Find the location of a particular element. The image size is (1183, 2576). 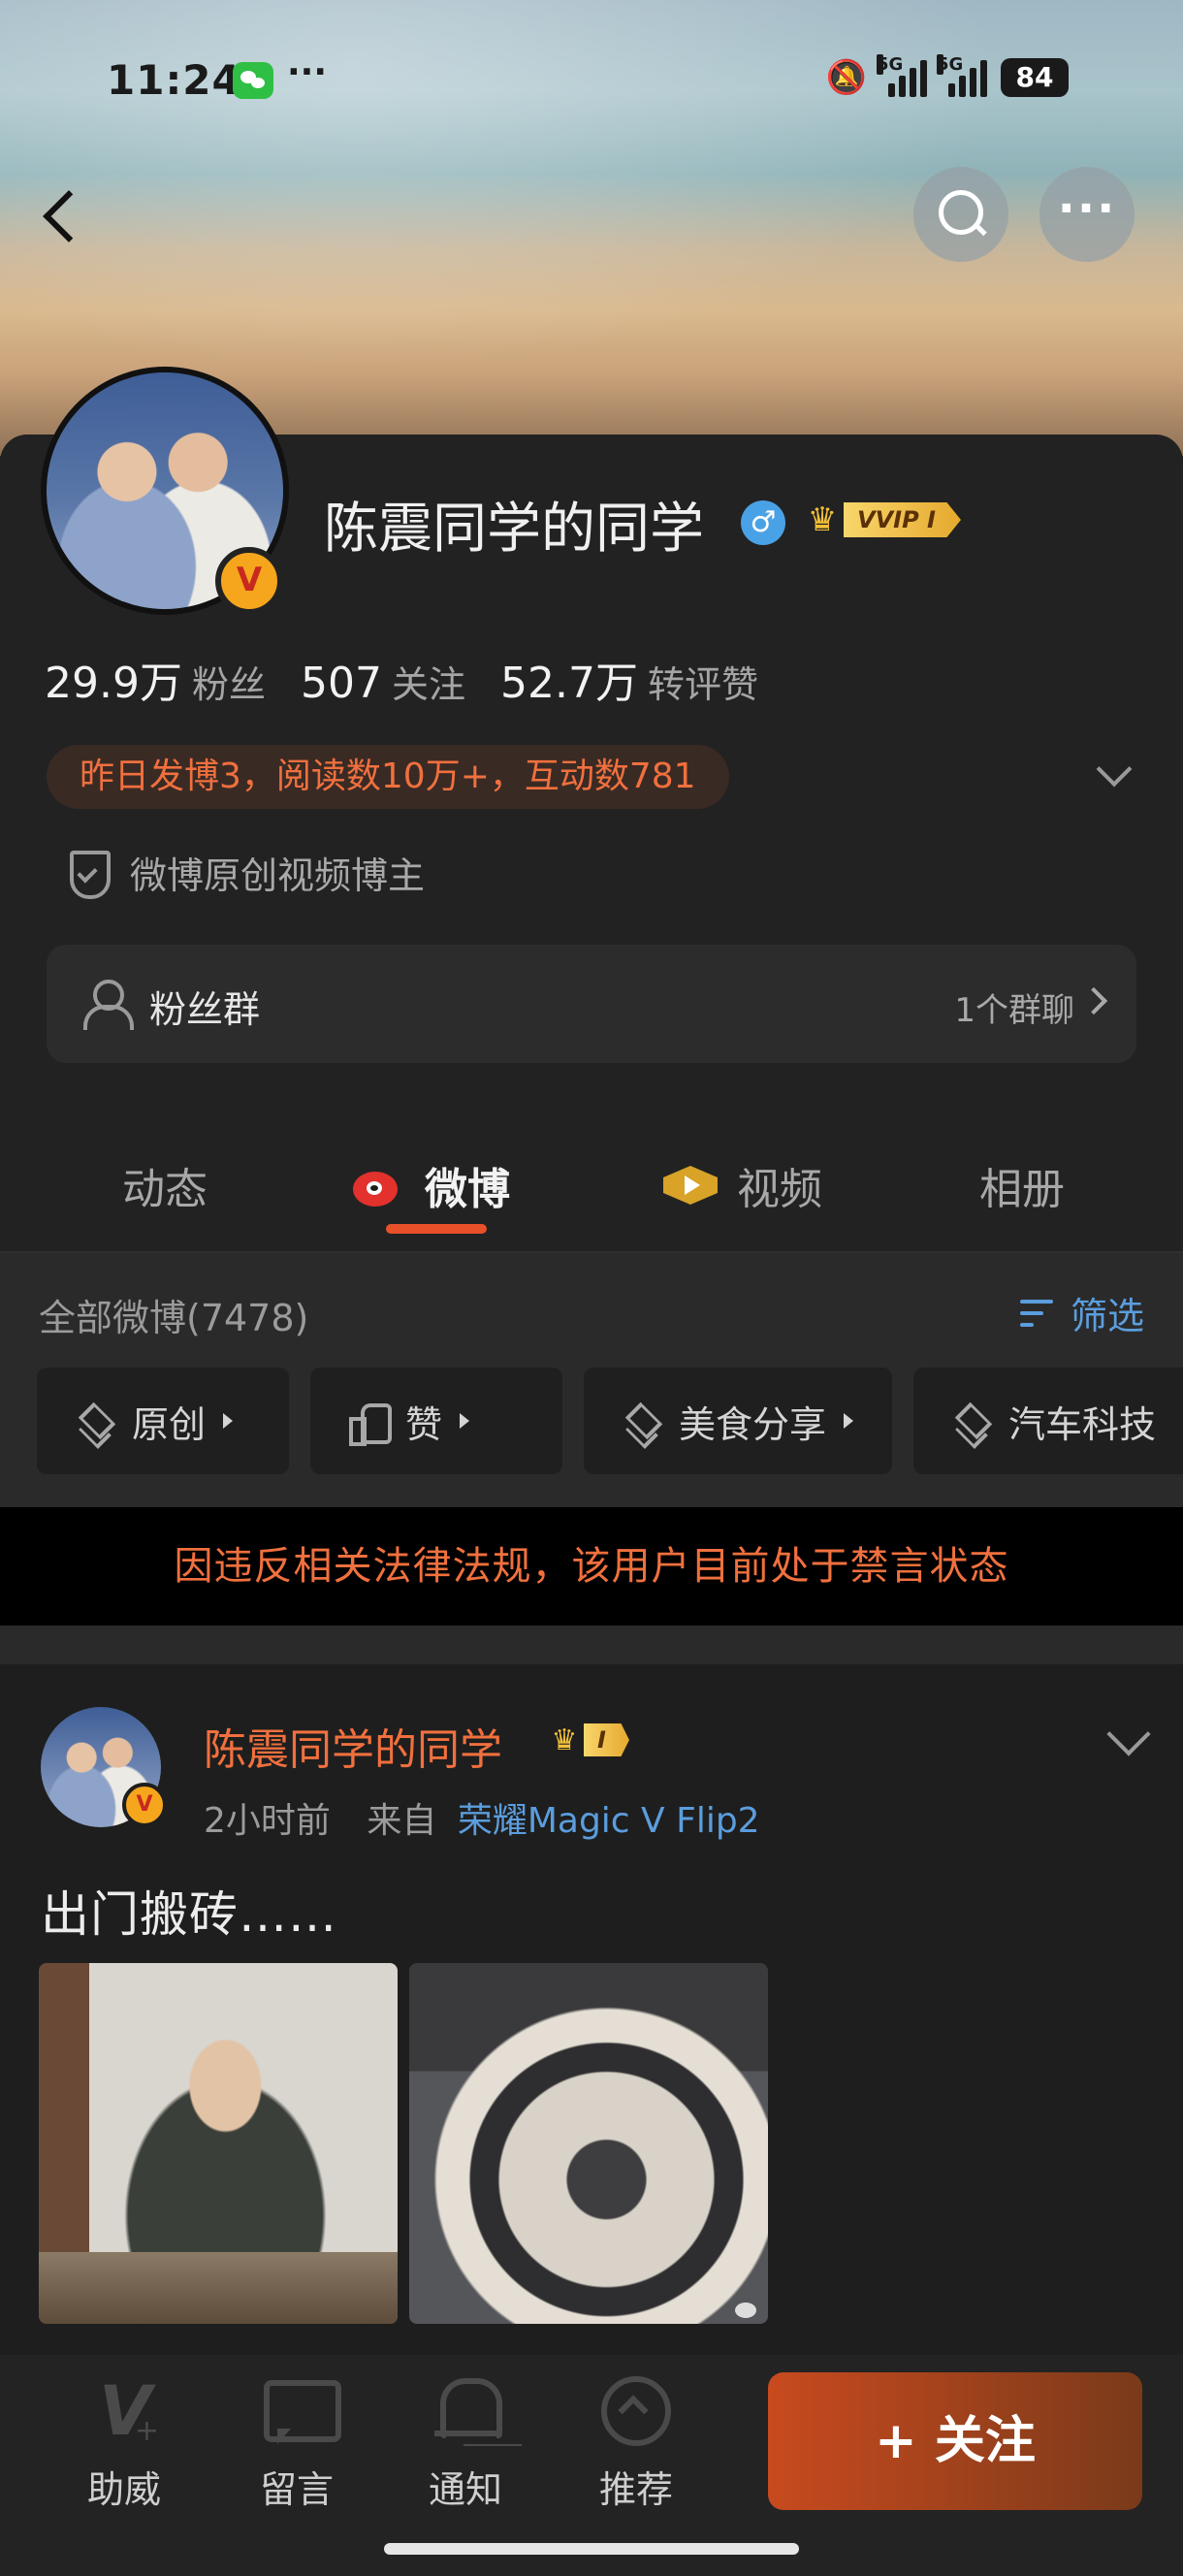

weibo-logo-icon is located at coordinates (380, 1185).